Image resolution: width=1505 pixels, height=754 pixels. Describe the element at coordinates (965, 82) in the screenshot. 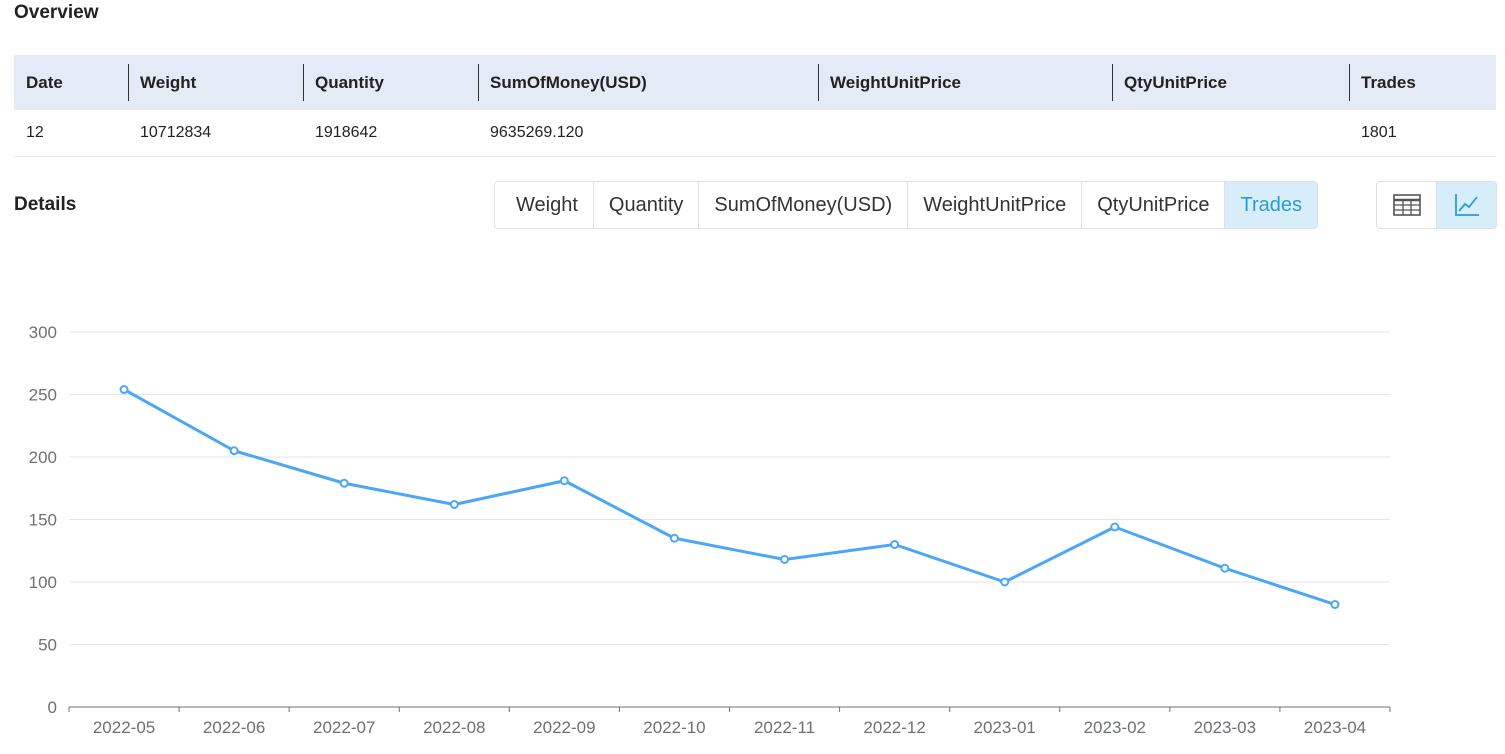

I see `column-header-weight-unit-price: WeightUnitPrice` at that location.